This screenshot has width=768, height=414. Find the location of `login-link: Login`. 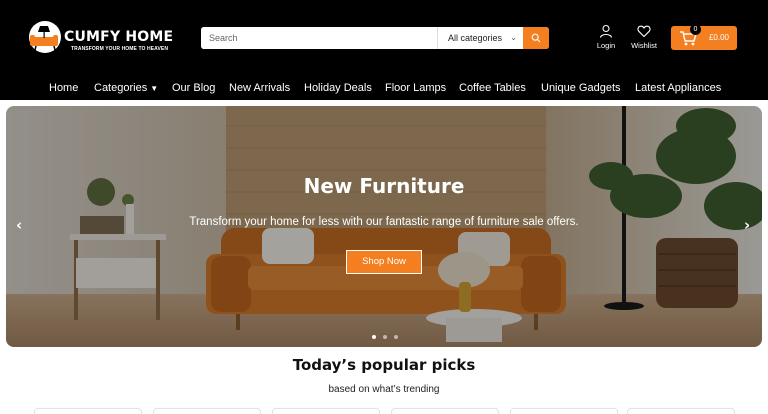

login-link: Login is located at coordinates (606, 37).